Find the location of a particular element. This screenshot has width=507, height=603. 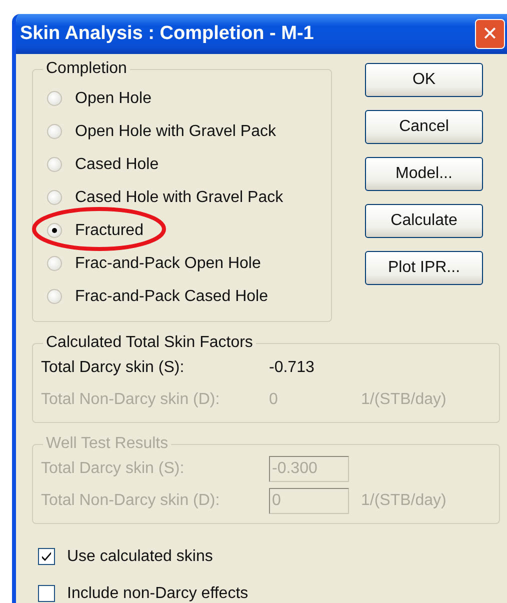

group-title: Well Test Results is located at coordinates (107, 444).